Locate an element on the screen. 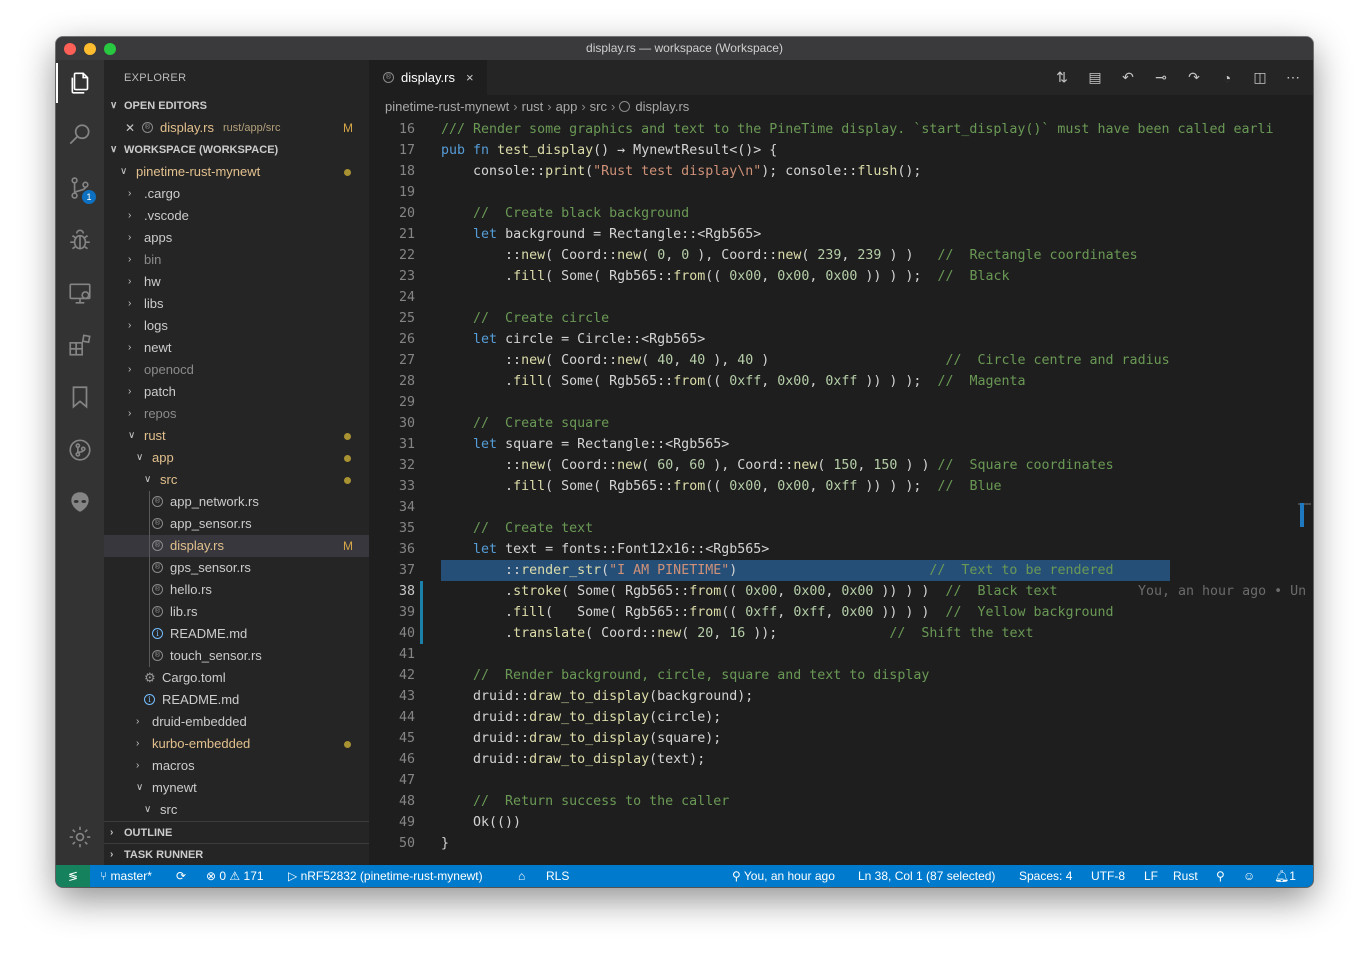  tree-folder: ∨ mynewt is located at coordinates (236, 788).